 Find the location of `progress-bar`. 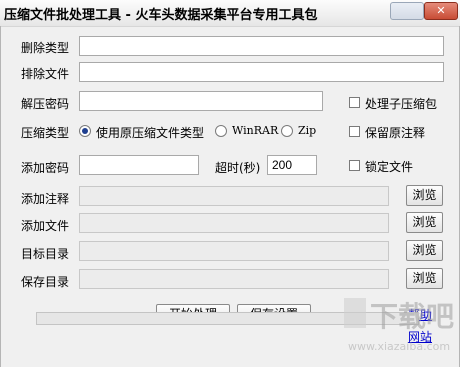

progress-bar is located at coordinates (227, 318).